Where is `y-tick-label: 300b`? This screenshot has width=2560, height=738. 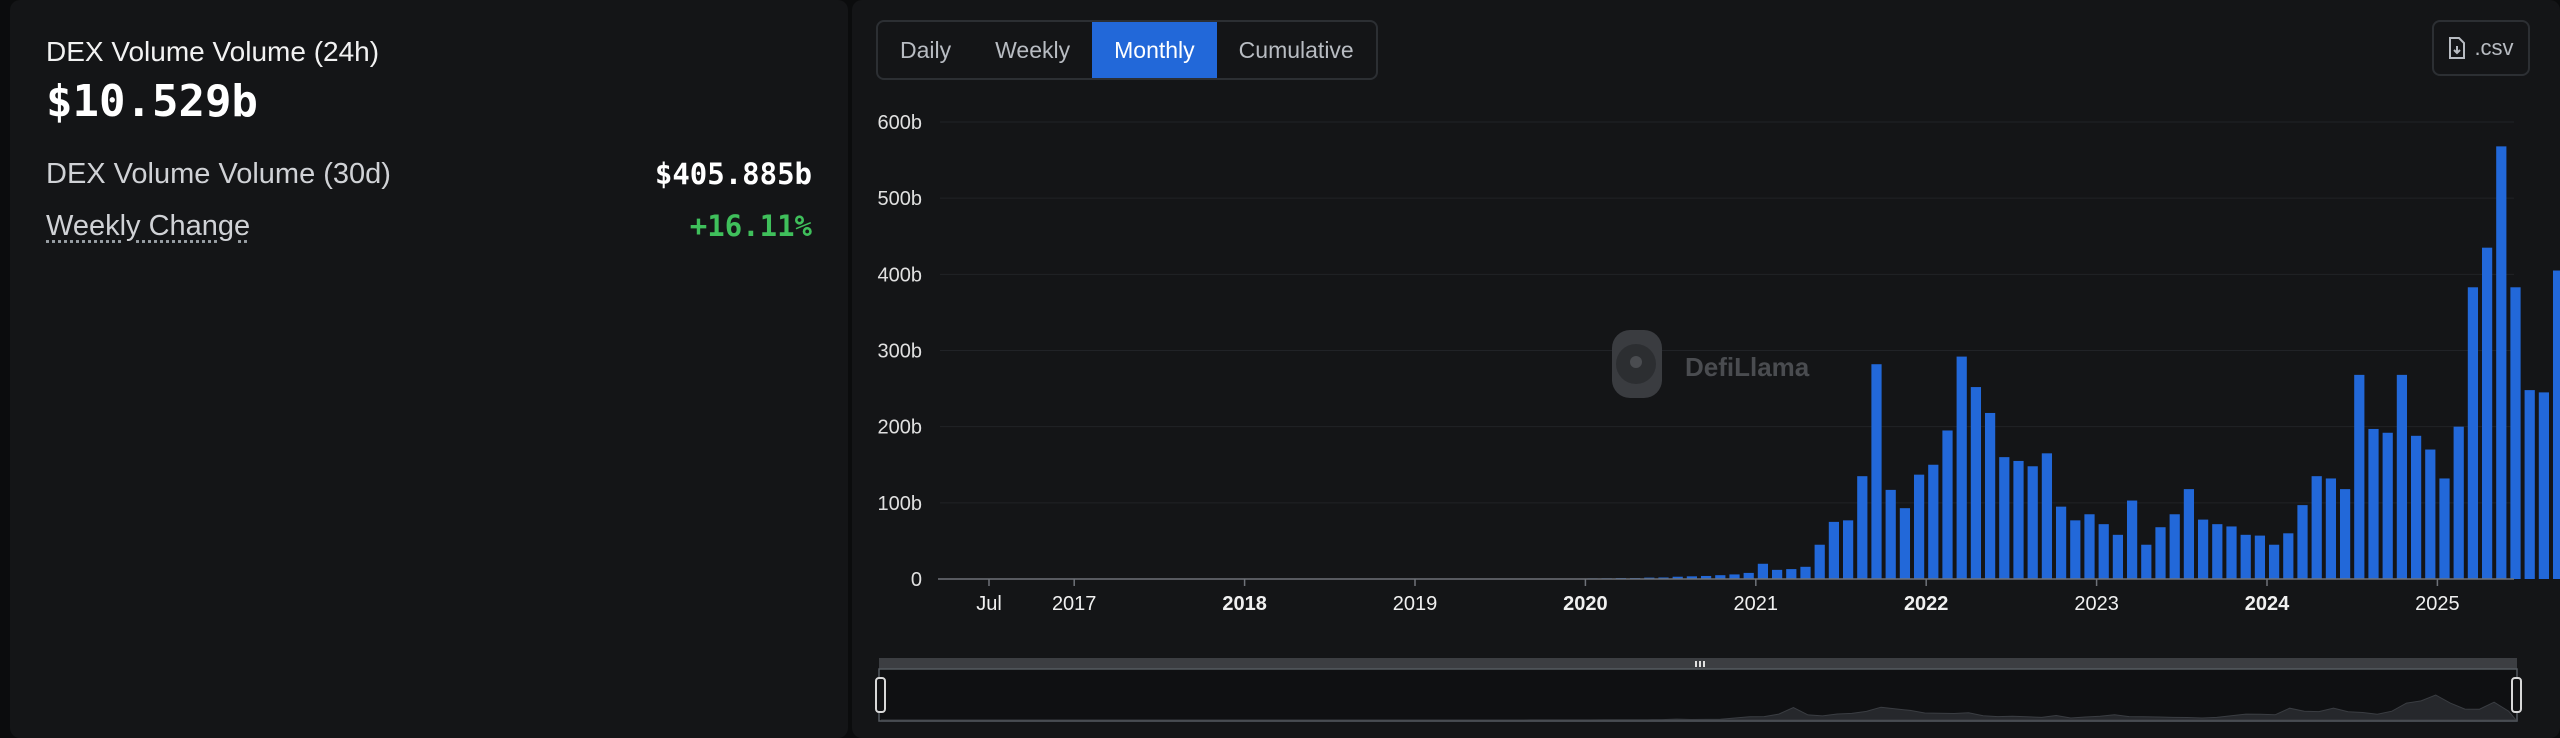
y-tick-label: 300b is located at coordinates (900, 352).